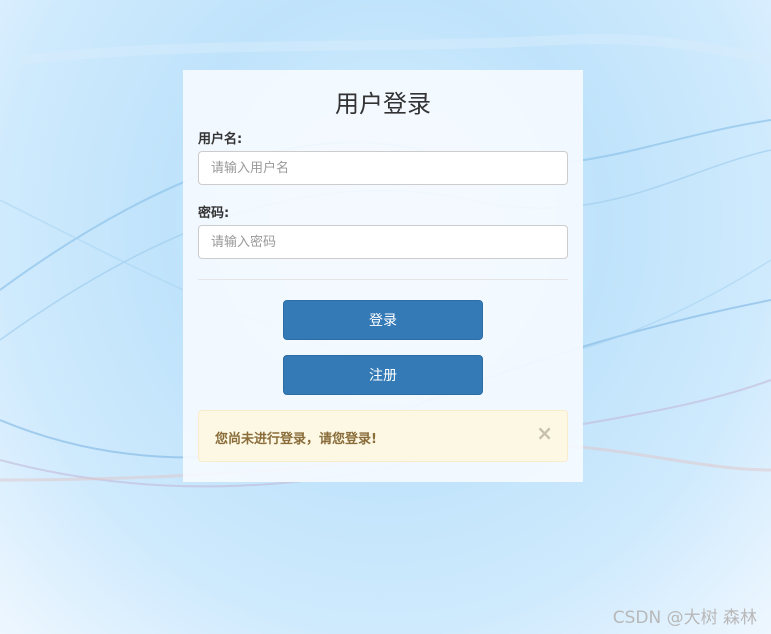 The width and height of the screenshot is (771, 634). Describe the element at coordinates (383, 168) in the screenshot. I see `username-input` at that location.